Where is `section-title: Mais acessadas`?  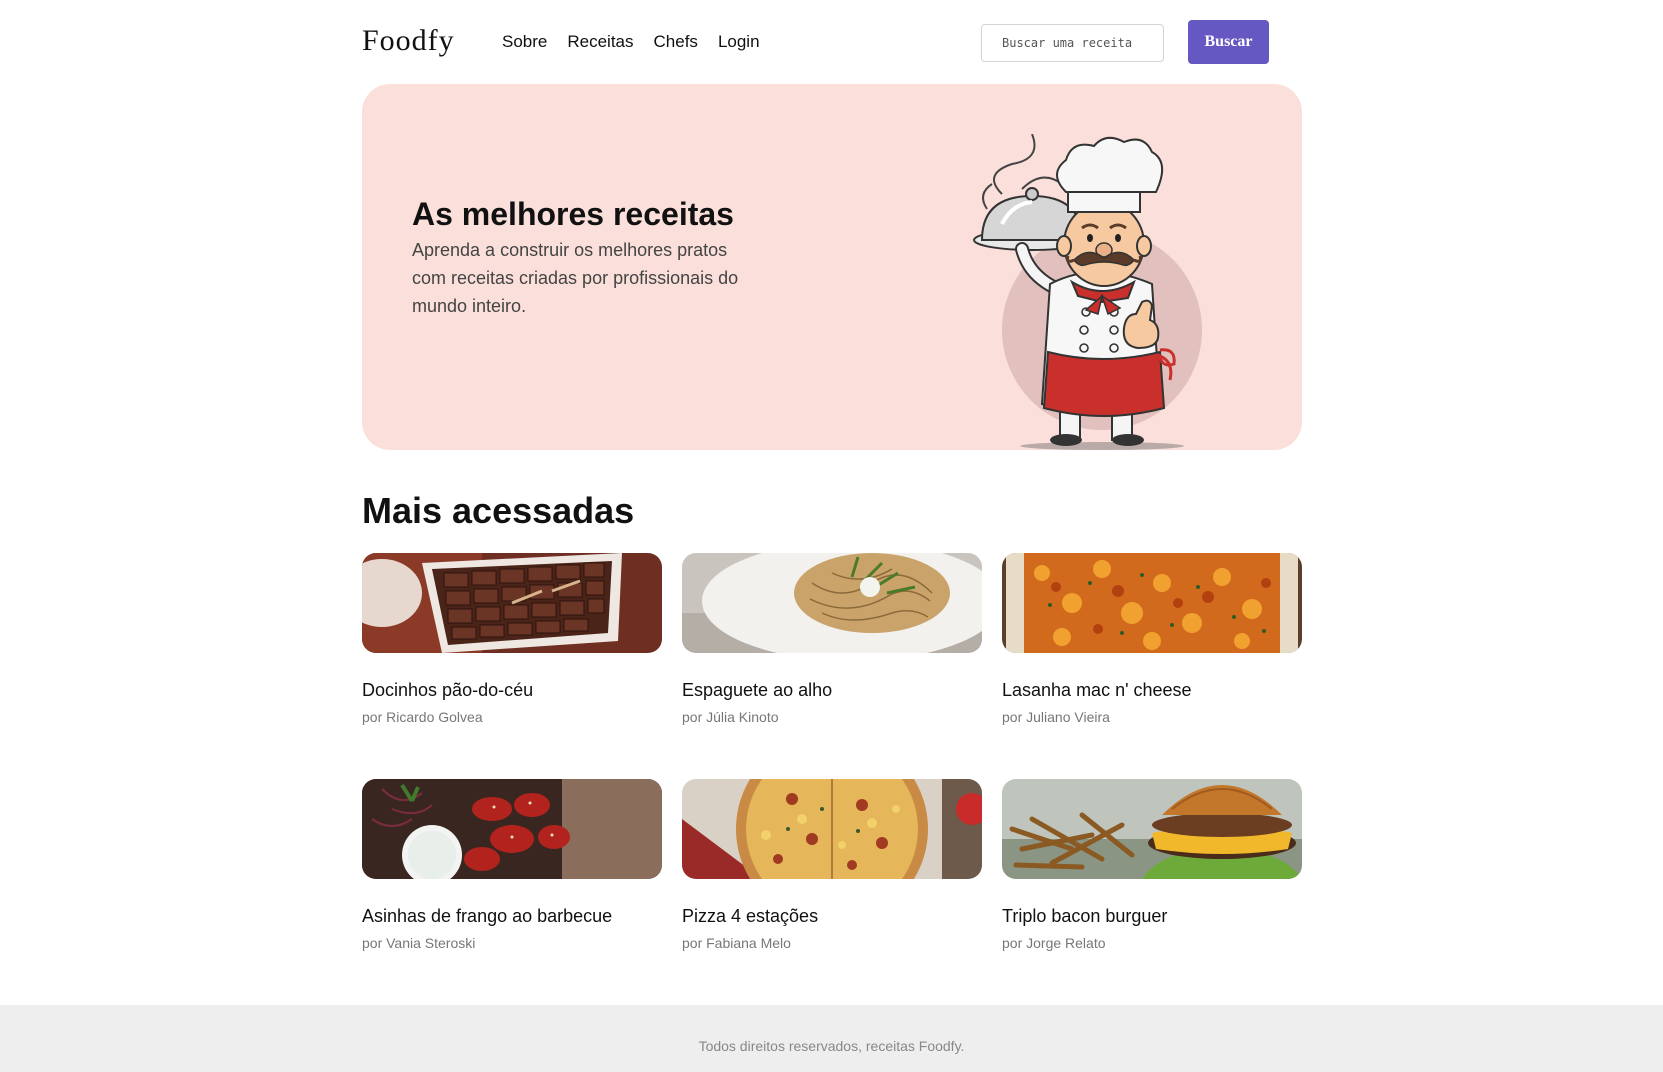 section-title: Mais acessadas is located at coordinates (498, 510).